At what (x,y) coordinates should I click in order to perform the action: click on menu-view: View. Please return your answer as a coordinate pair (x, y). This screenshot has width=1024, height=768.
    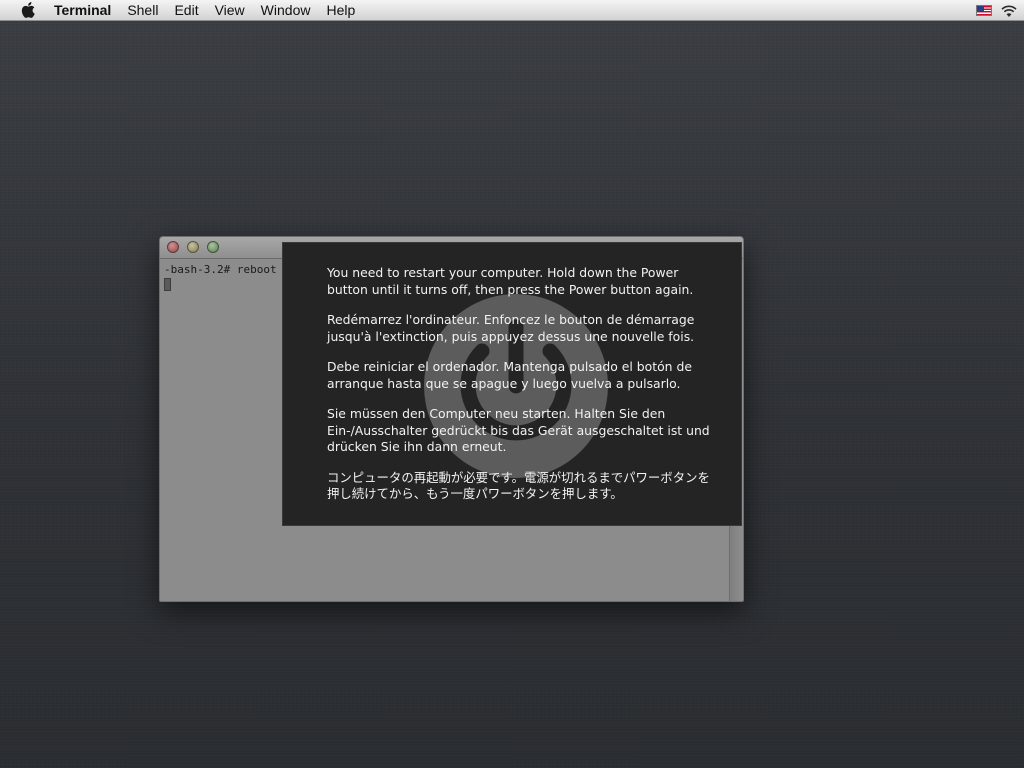
    Looking at the image, I should click on (230, 10).